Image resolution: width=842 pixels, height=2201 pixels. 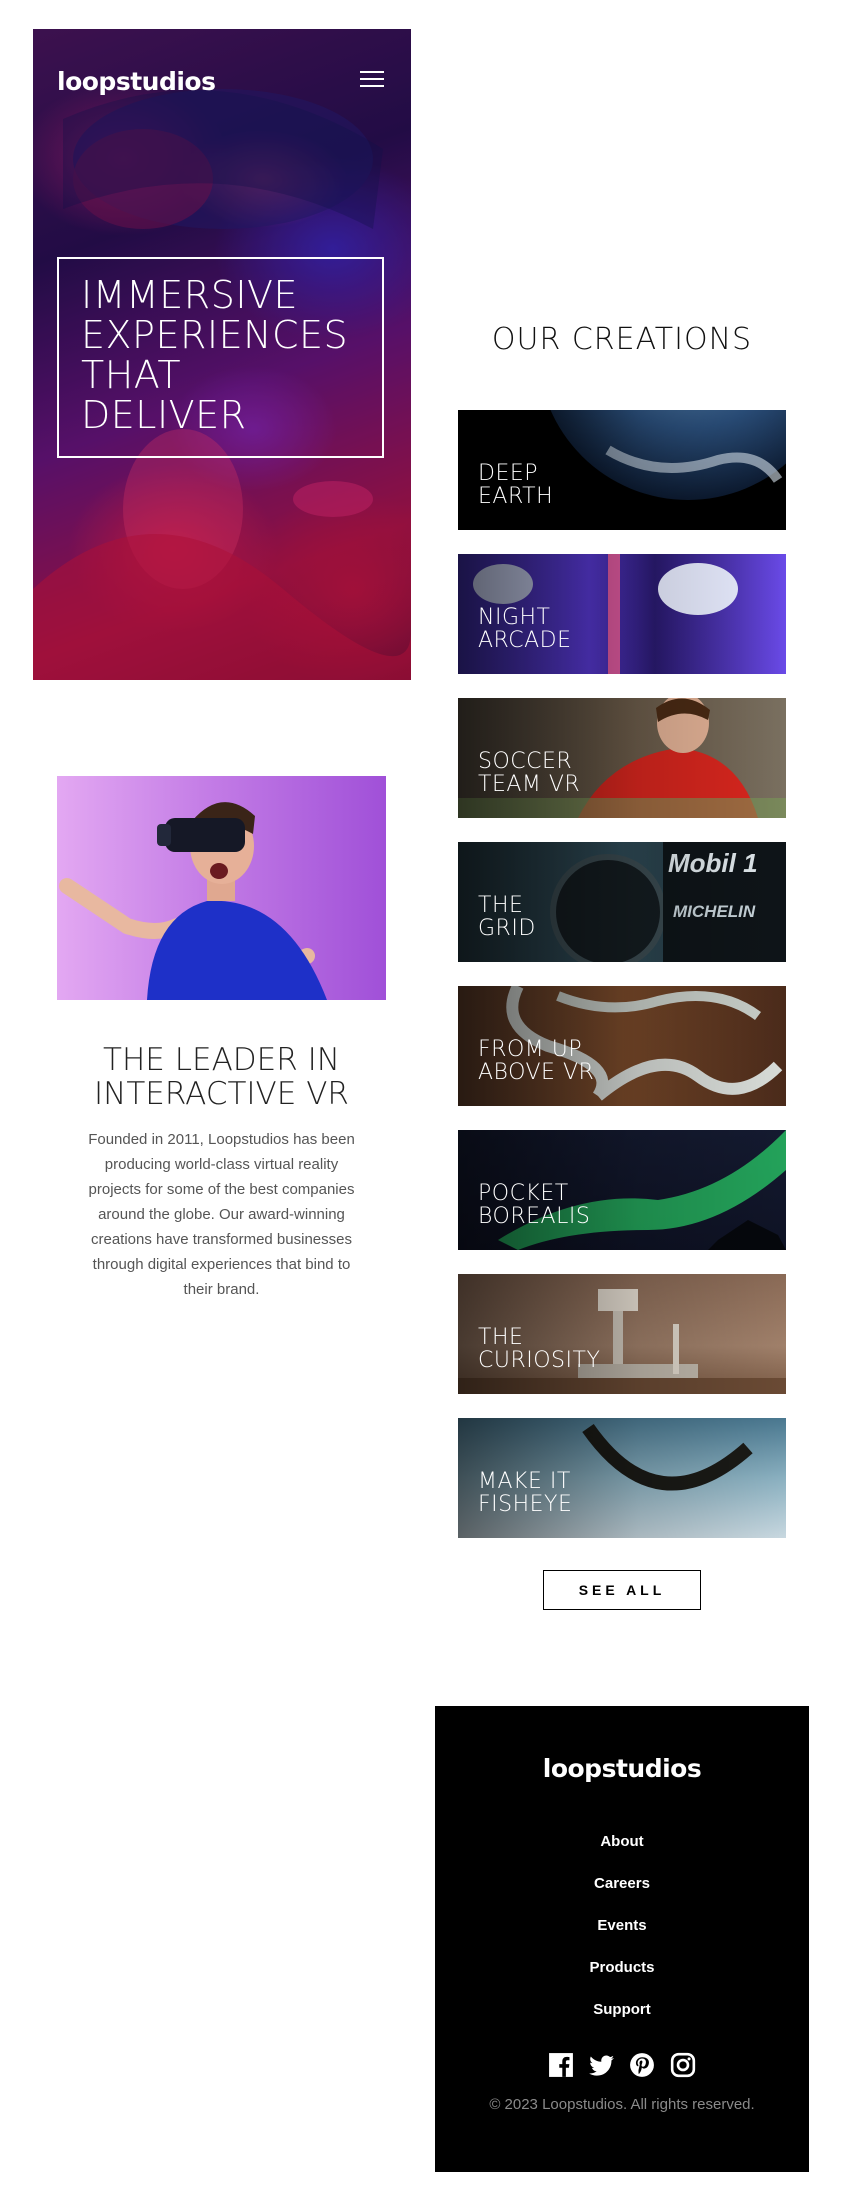 What do you see at coordinates (525, 640) in the screenshot?
I see `card-title-line: ARCADE` at bounding box center [525, 640].